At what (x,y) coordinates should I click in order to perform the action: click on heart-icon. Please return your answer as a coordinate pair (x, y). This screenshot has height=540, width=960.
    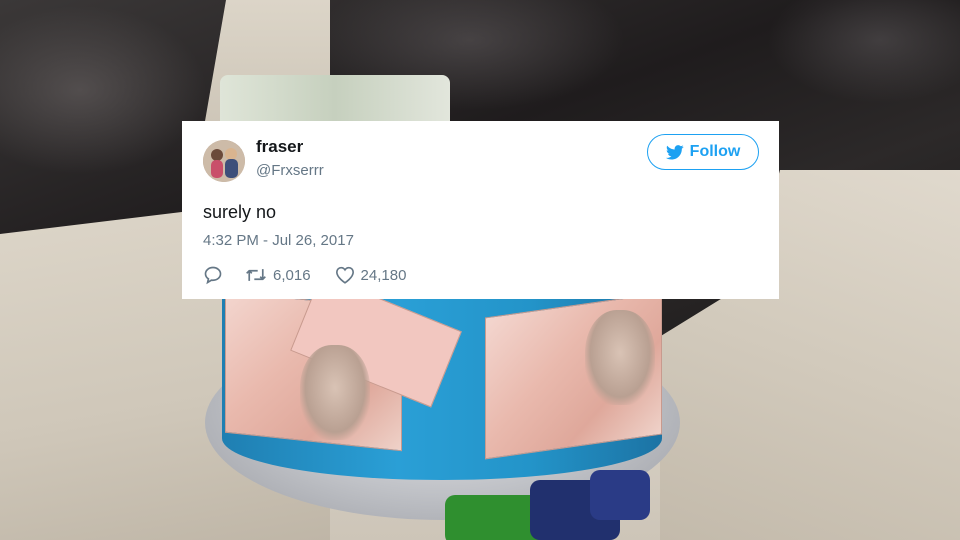
    Looking at the image, I should click on (345, 275).